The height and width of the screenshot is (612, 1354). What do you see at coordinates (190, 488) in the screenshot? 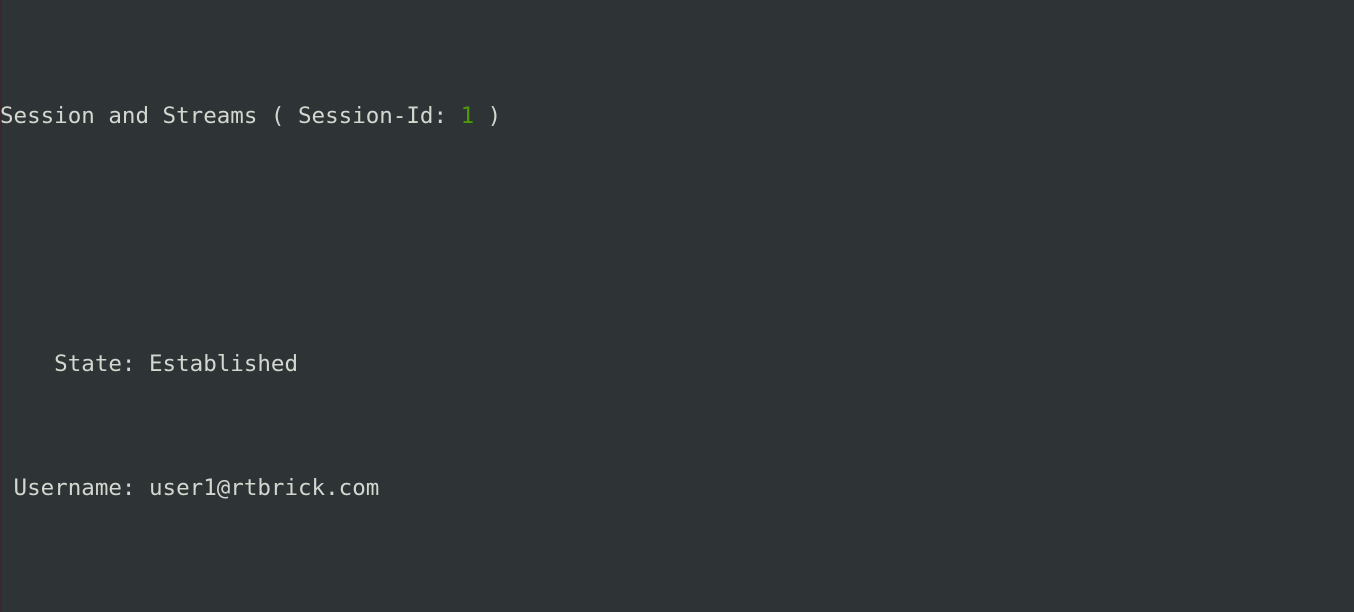
I see `line-username: Username: user1@rtbrick.com` at bounding box center [190, 488].